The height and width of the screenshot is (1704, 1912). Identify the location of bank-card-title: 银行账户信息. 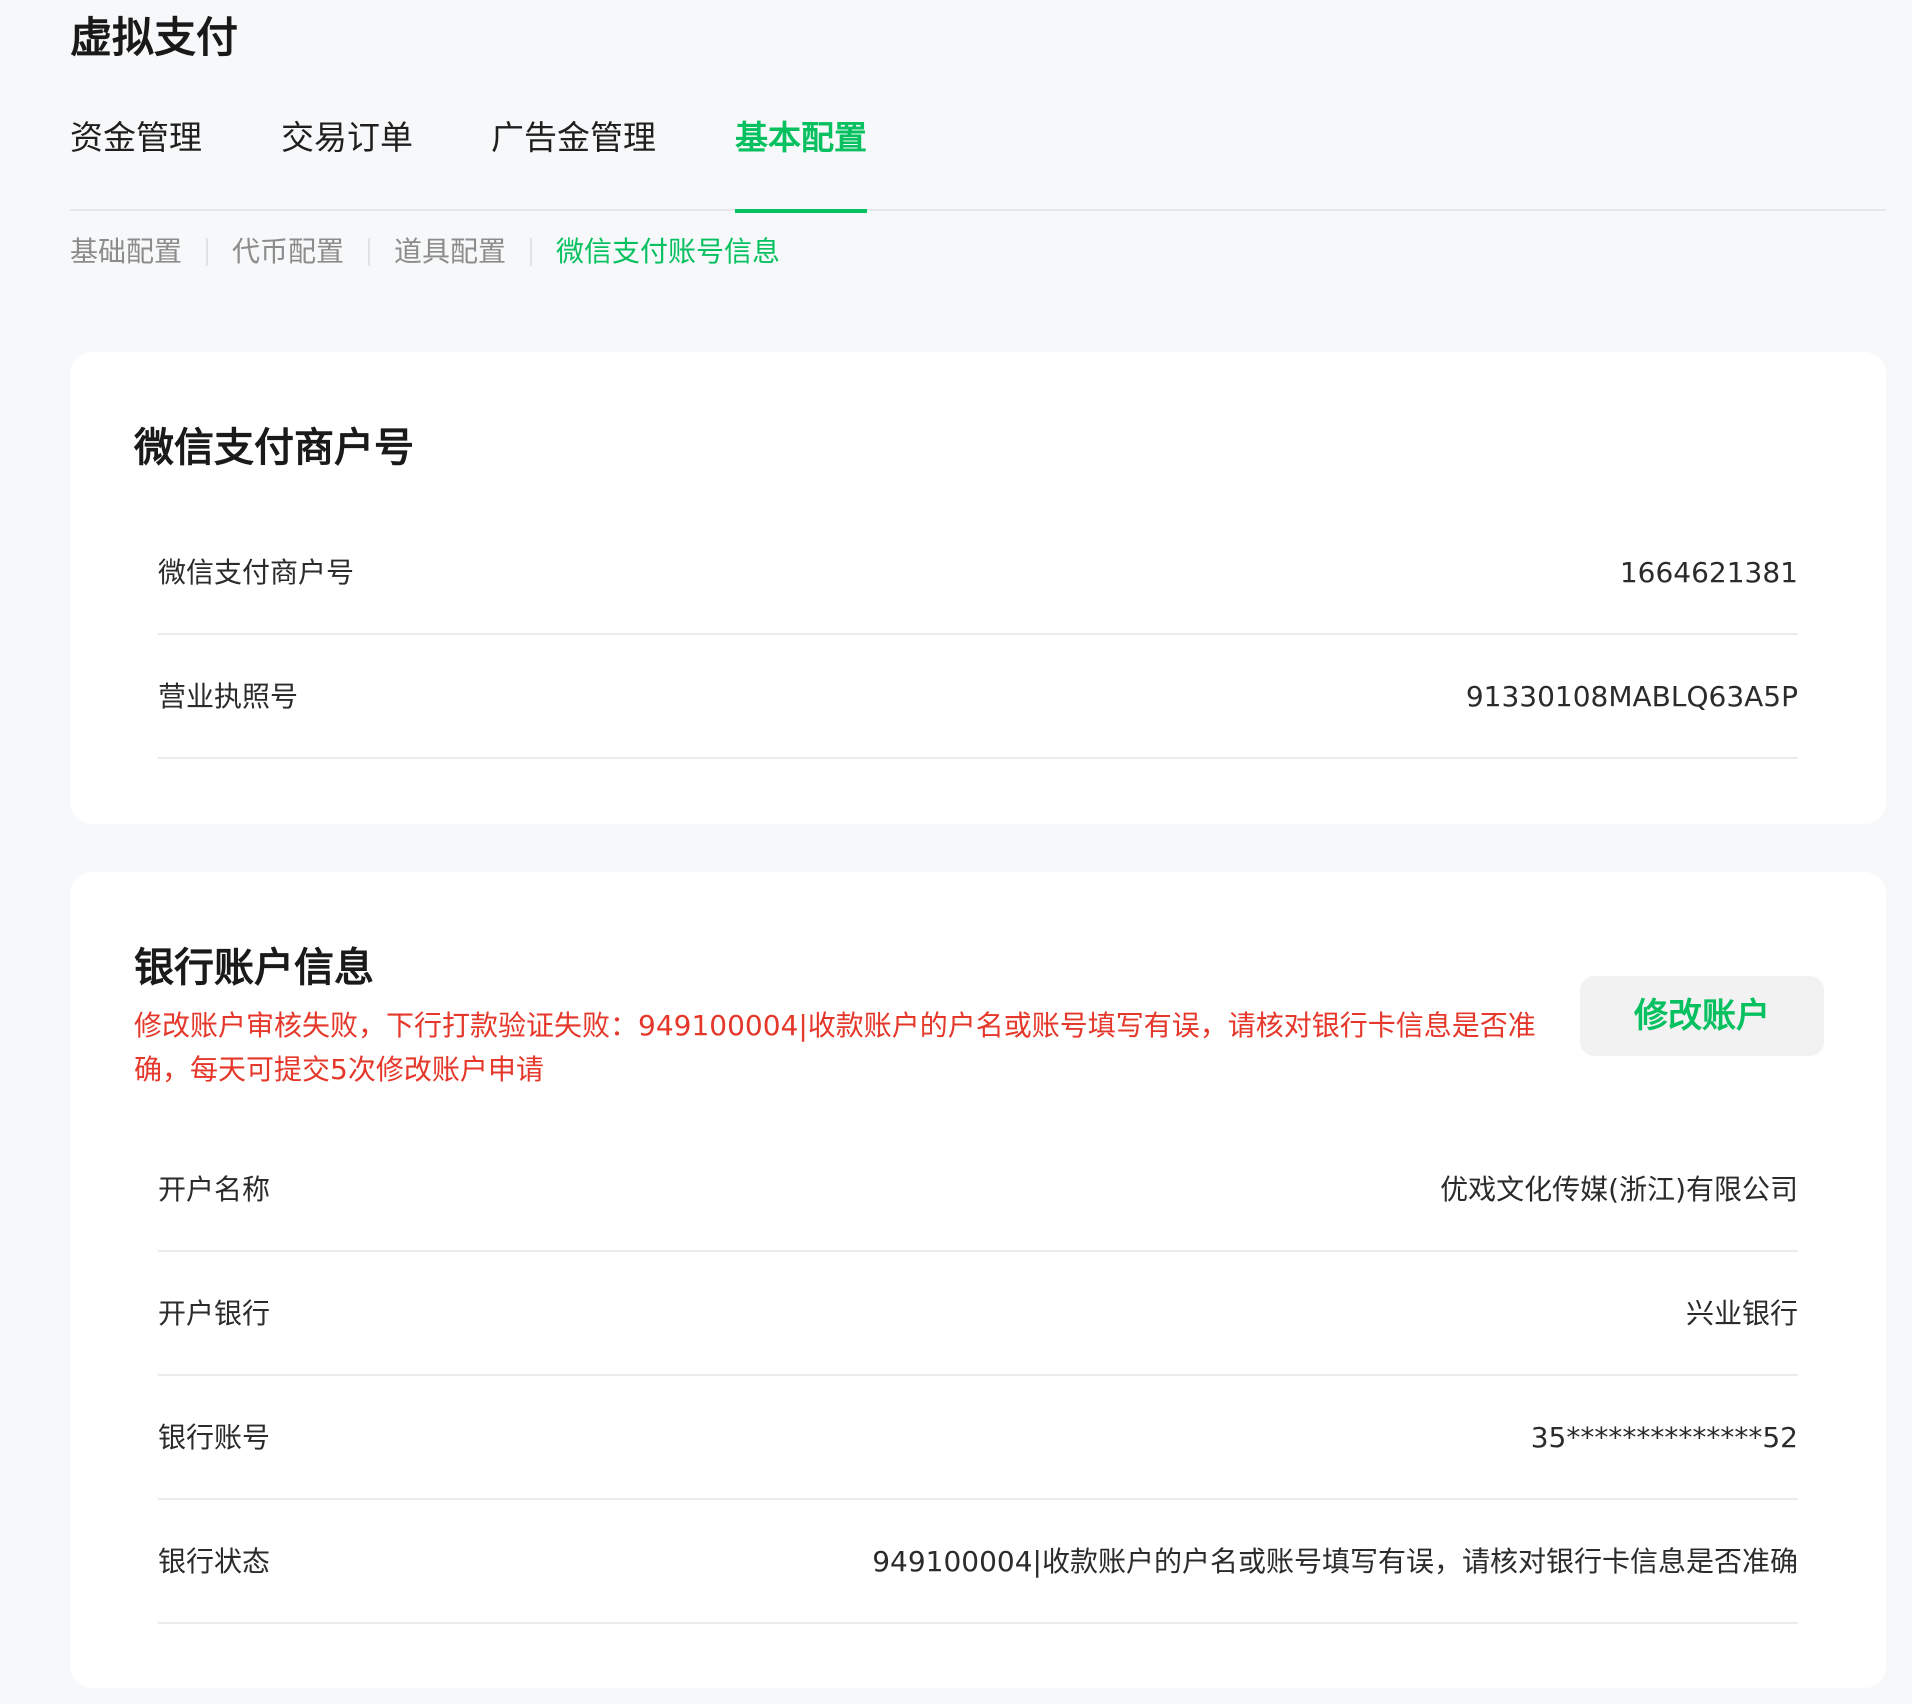
(254, 968).